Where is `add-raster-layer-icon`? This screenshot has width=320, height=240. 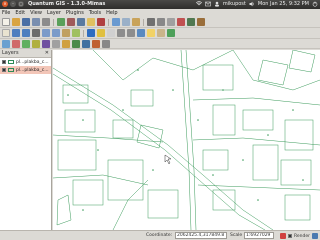 add-raster-layer-icon is located at coordinates (71, 22).